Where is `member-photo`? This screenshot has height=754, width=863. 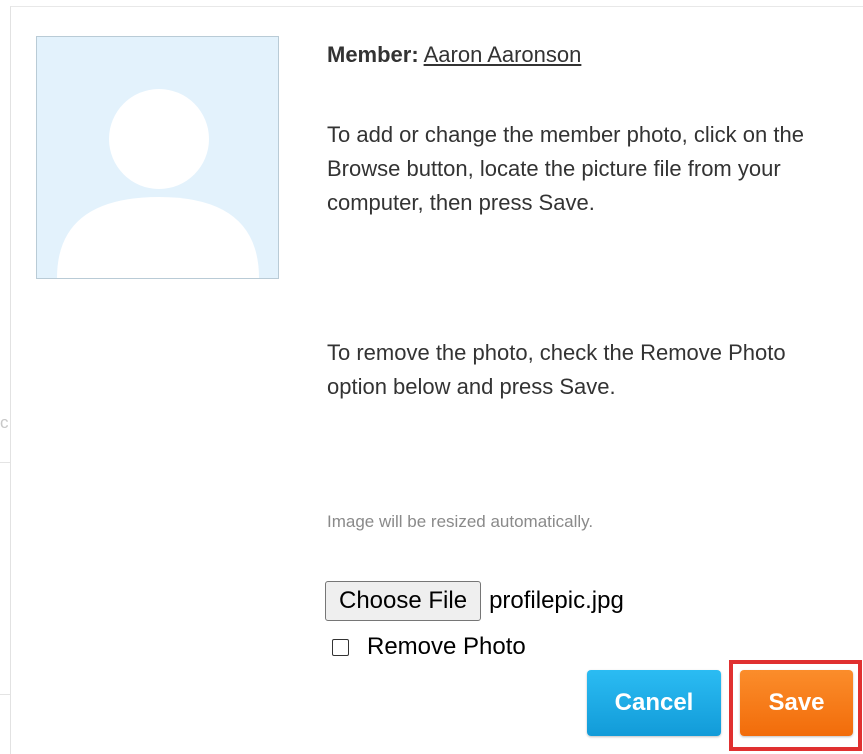
member-photo is located at coordinates (157, 157).